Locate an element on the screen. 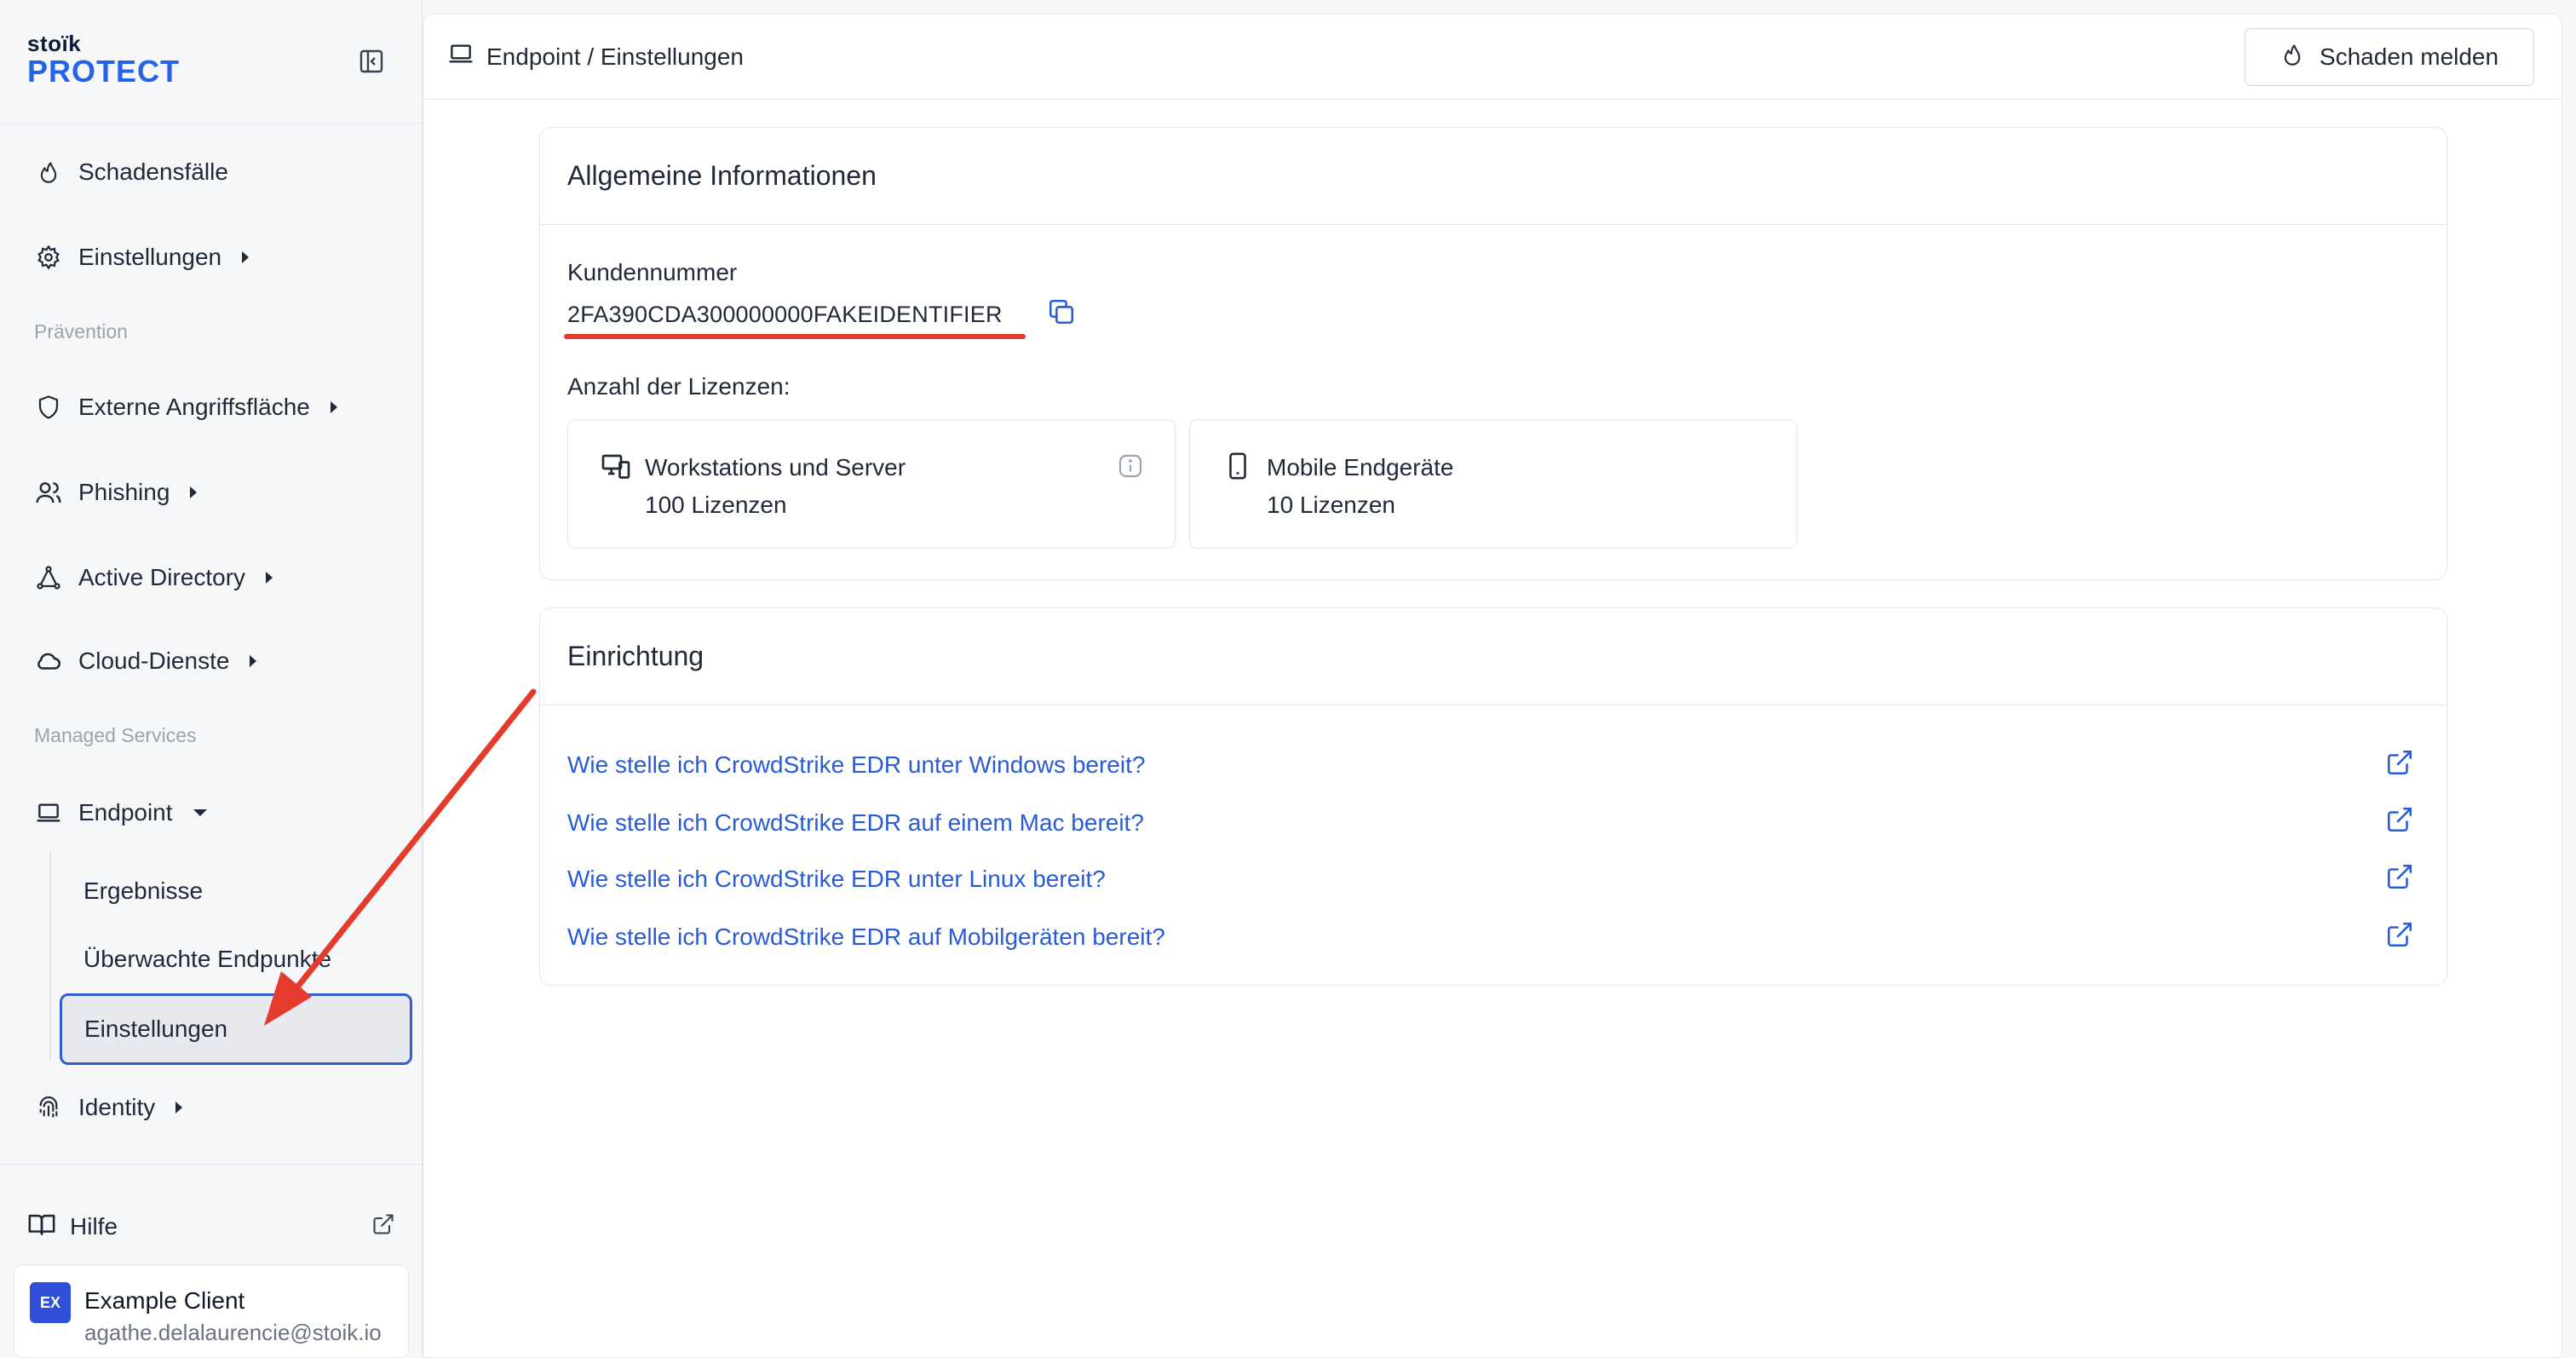 The width and height of the screenshot is (2576, 1358). sidebar-item-schadensfaelle: Schadensfälle is located at coordinates (131, 172).